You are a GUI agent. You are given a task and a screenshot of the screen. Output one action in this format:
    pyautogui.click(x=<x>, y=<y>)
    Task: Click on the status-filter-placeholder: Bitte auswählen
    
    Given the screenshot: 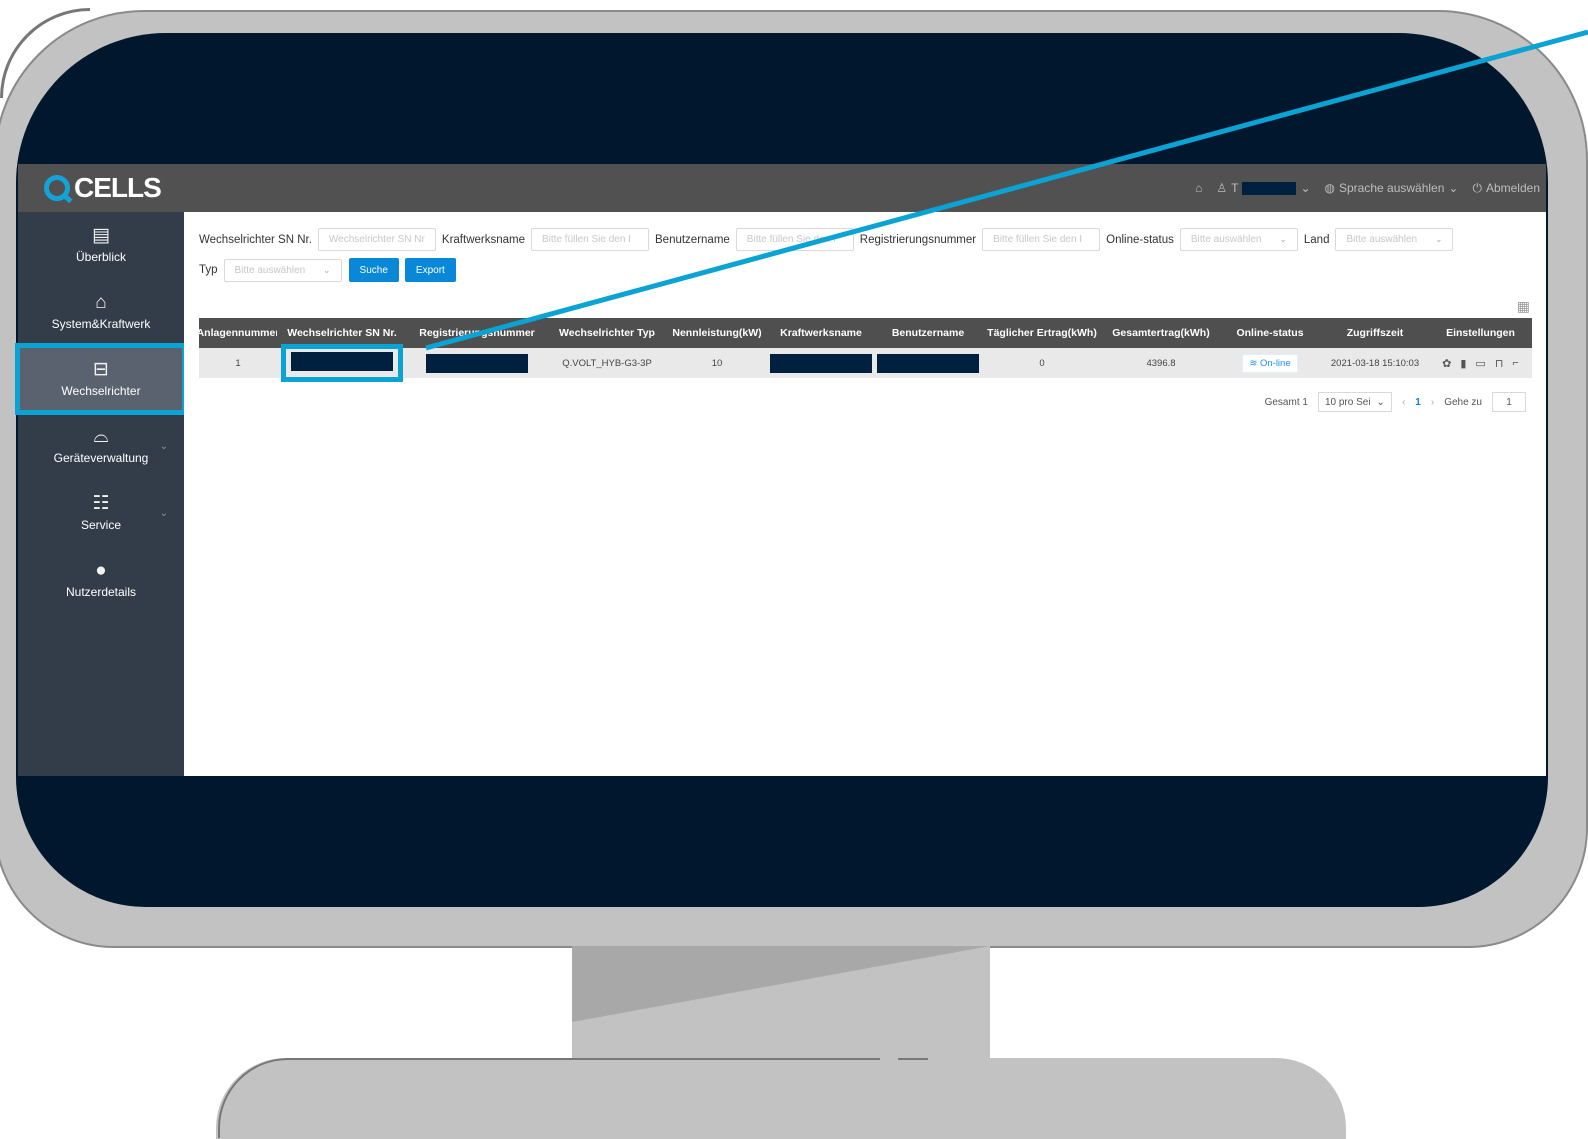 What is the action you would take?
    pyautogui.click(x=1226, y=239)
    